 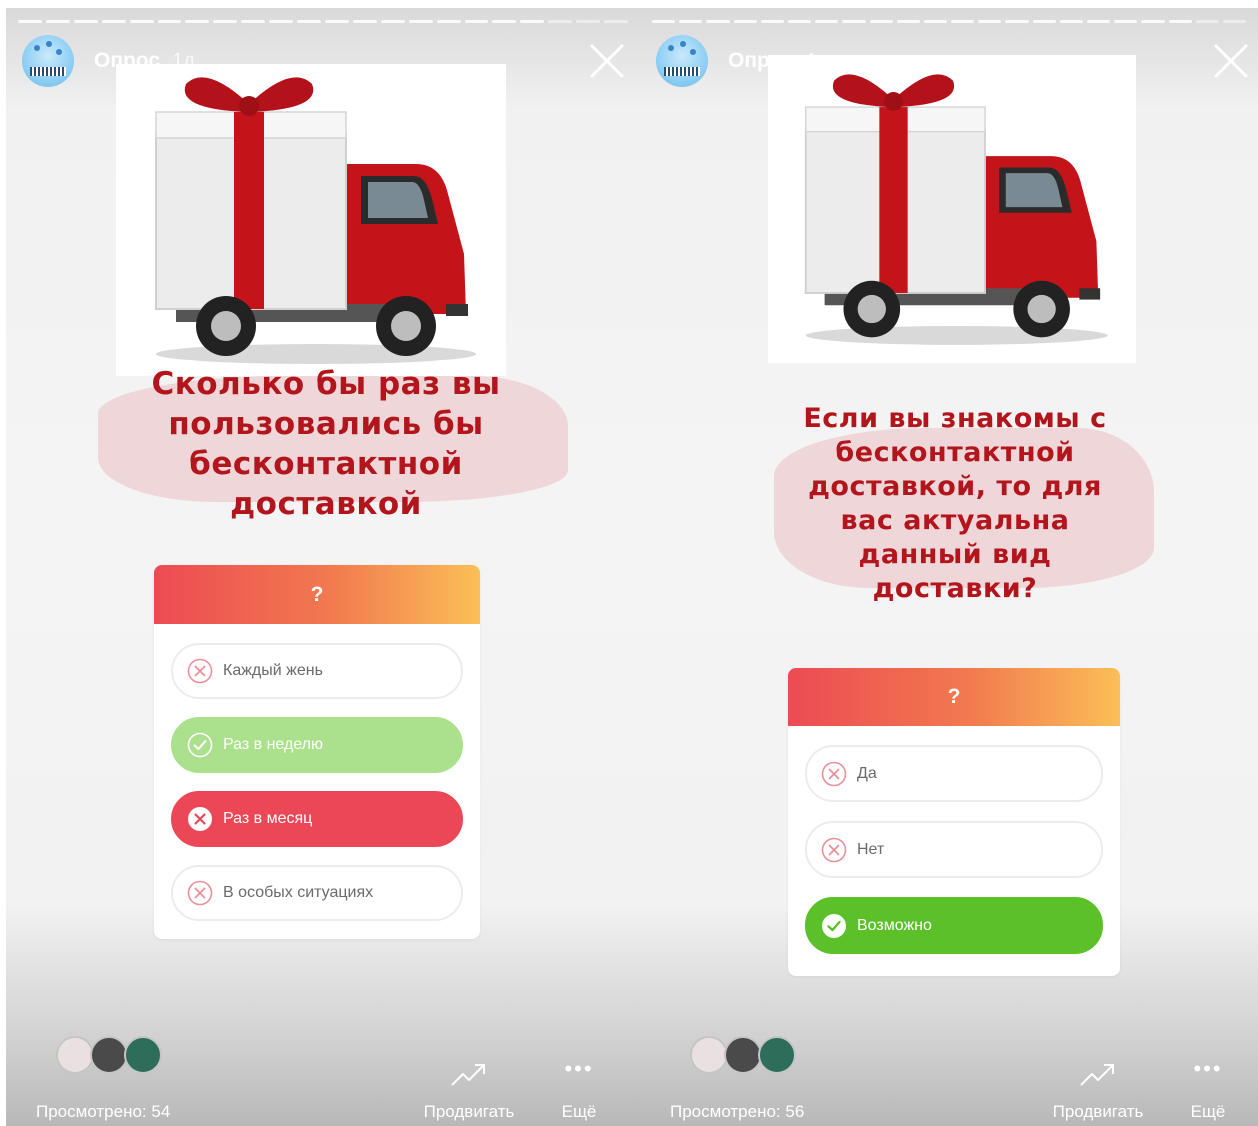 I want to click on poll-option: Нет, so click(x=954, y=849).